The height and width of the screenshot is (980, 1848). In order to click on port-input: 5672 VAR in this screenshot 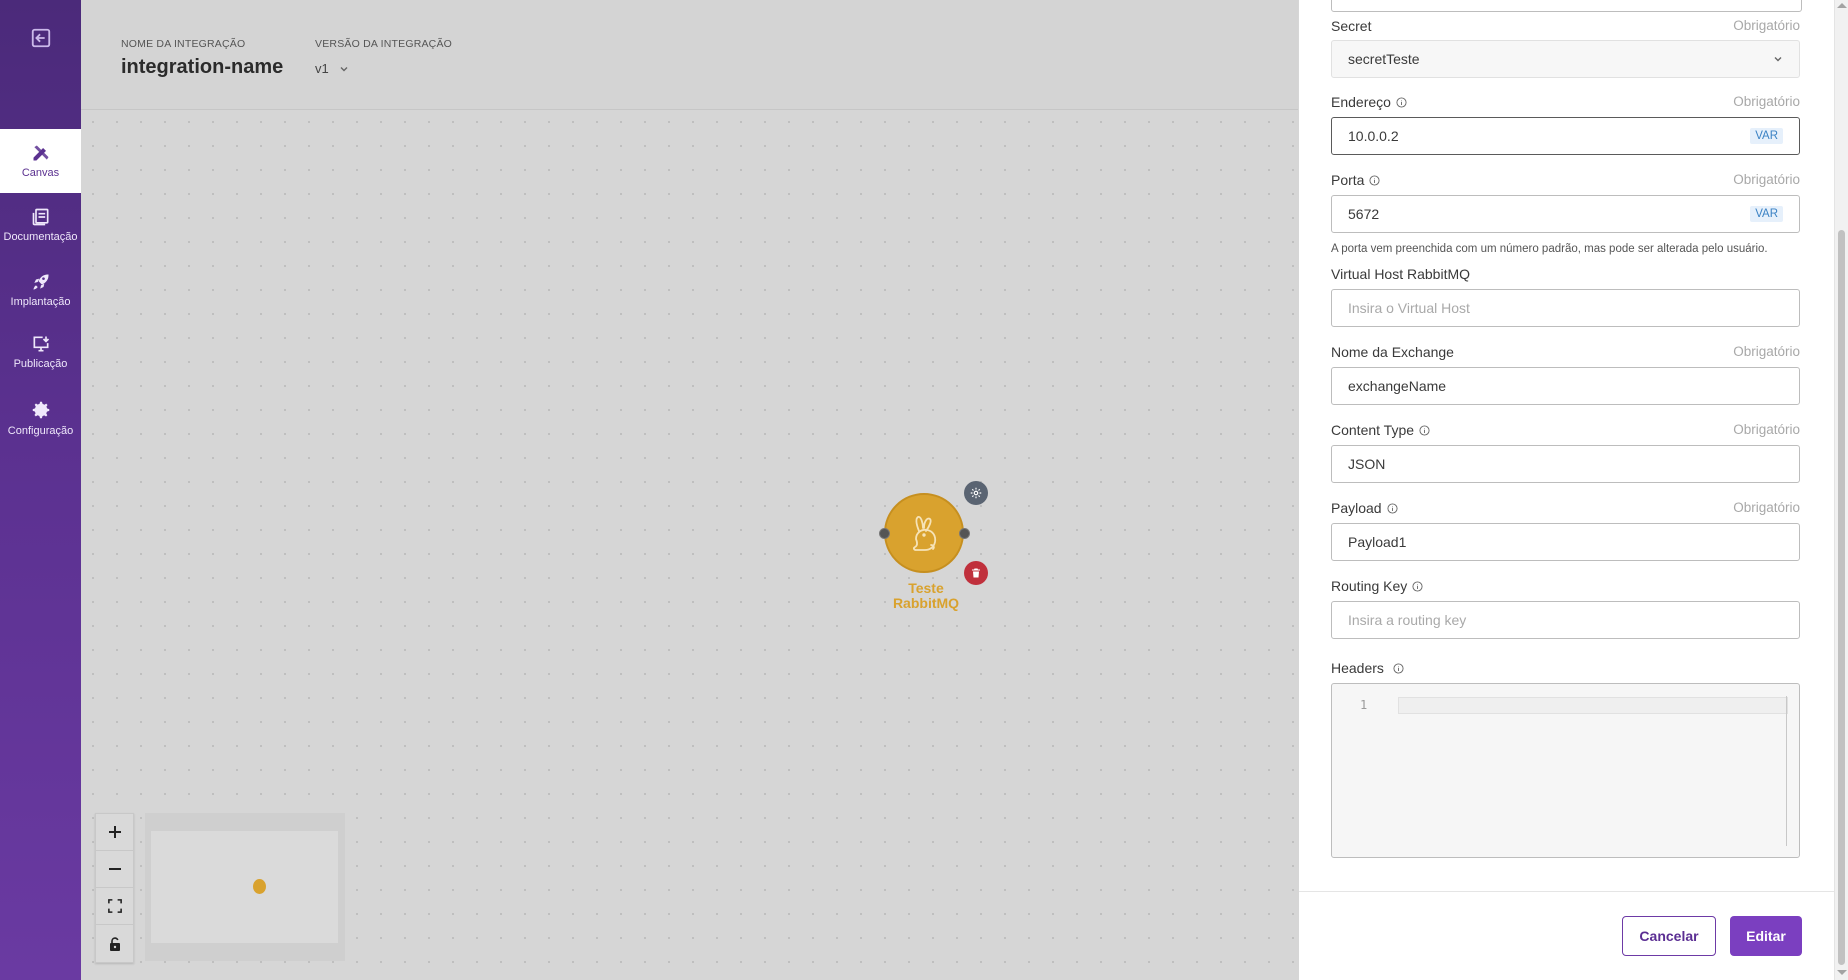, I will do `click(1565, 214)`.